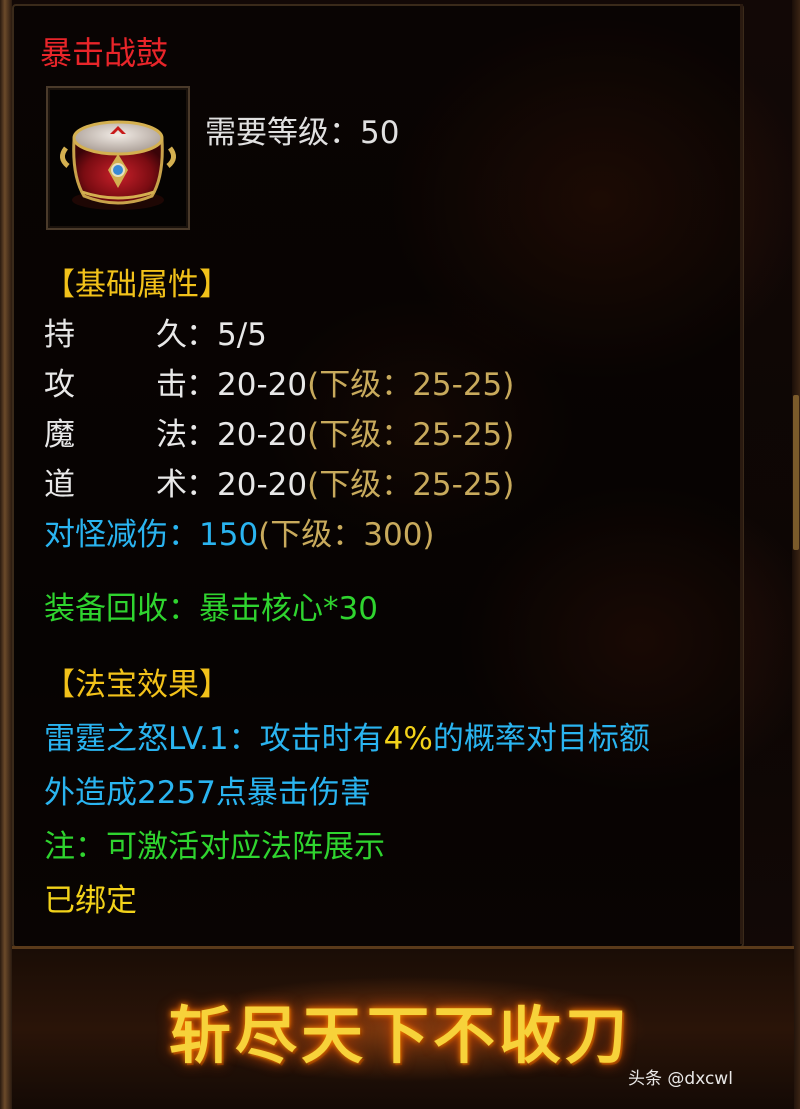  I want to click on attr-row-attack: 攻 击：20-20(下级：25-25), so click(279, 385).